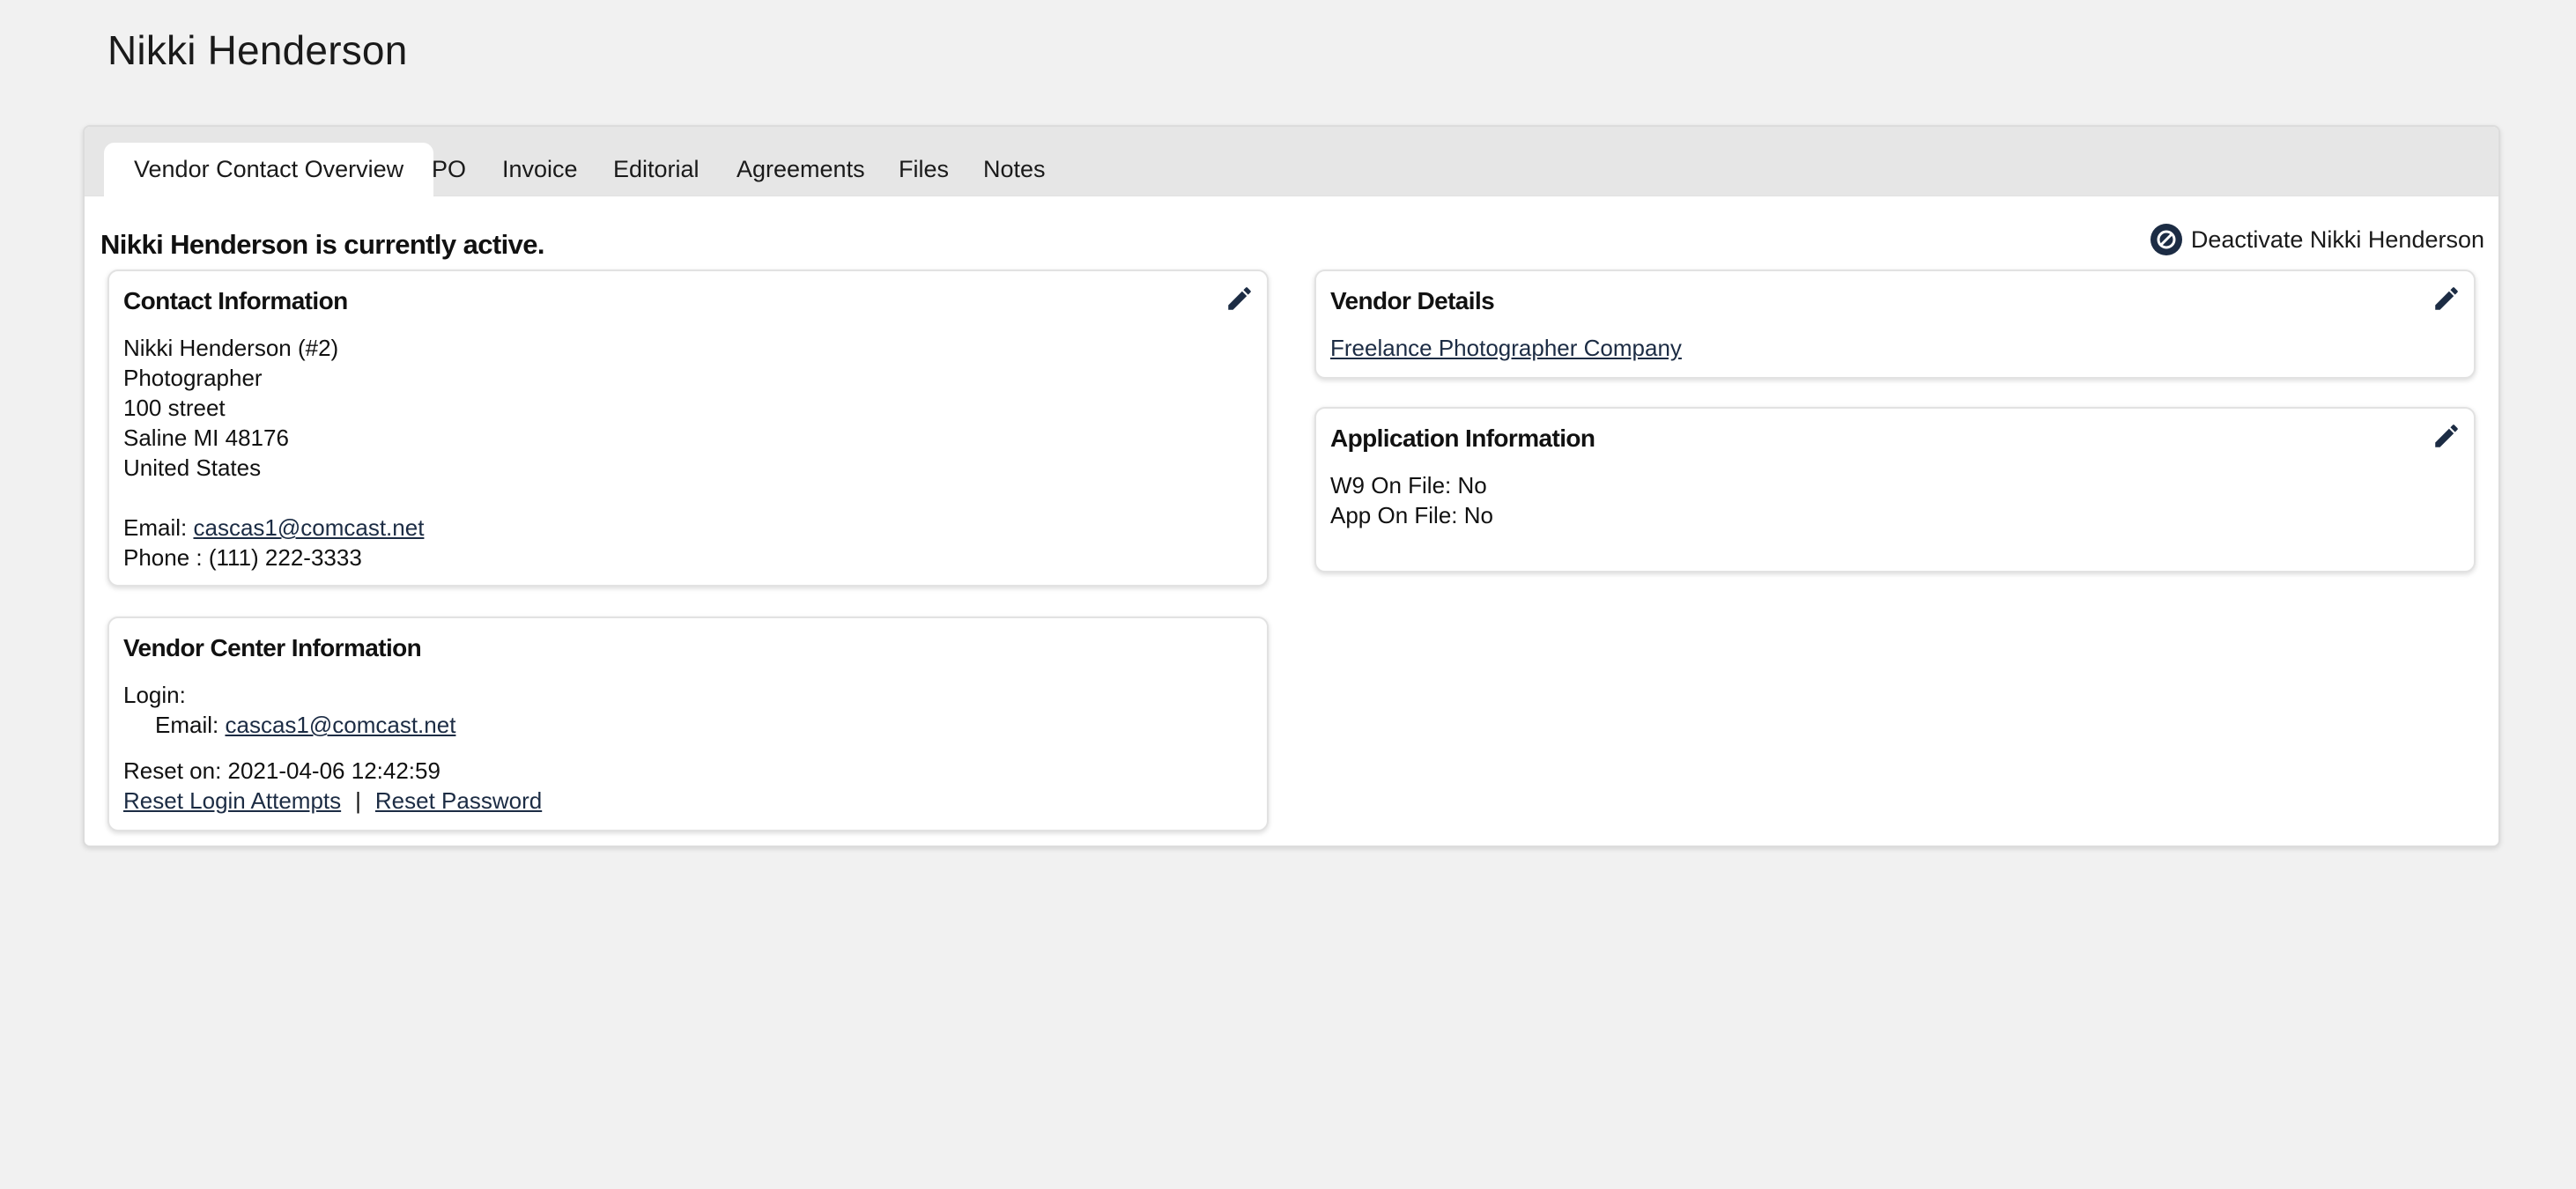  What do you see at coordinates (193, 378) in the screenshot?
I see `contact-role: Photographer` at bounding box center [193, 378].